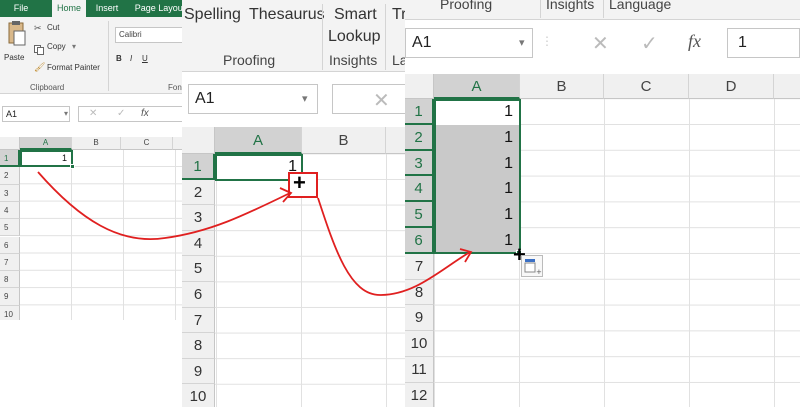 This screenshot has width=800, height=407. Describe the element at coordinates (399, 15) in the screenshot. I see `translate-button: Tr` at that location.